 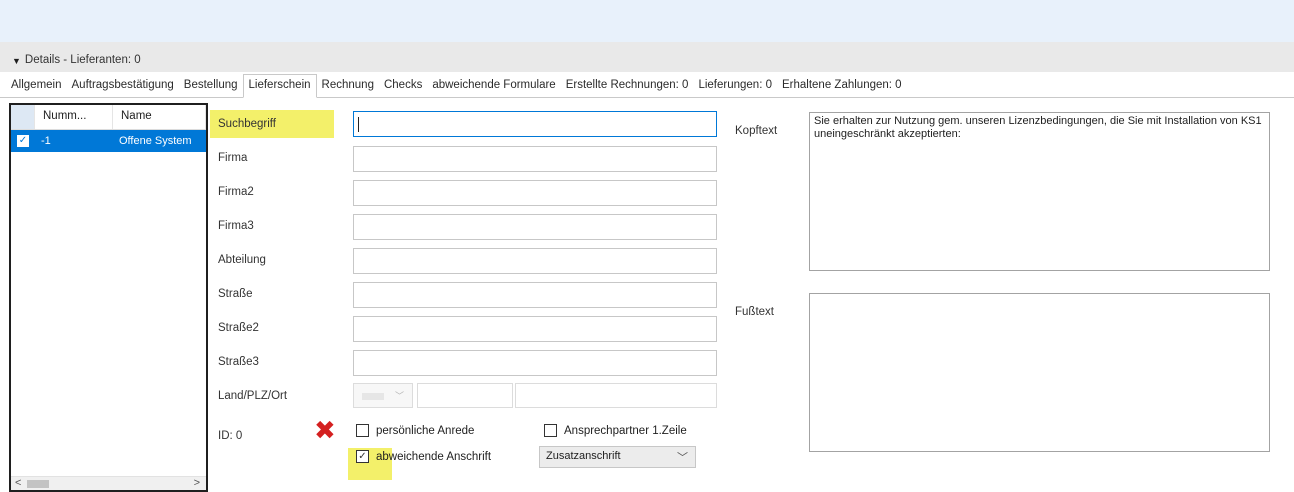 I want to click on list-header: Numm... Name, so click(x=108, y=117).